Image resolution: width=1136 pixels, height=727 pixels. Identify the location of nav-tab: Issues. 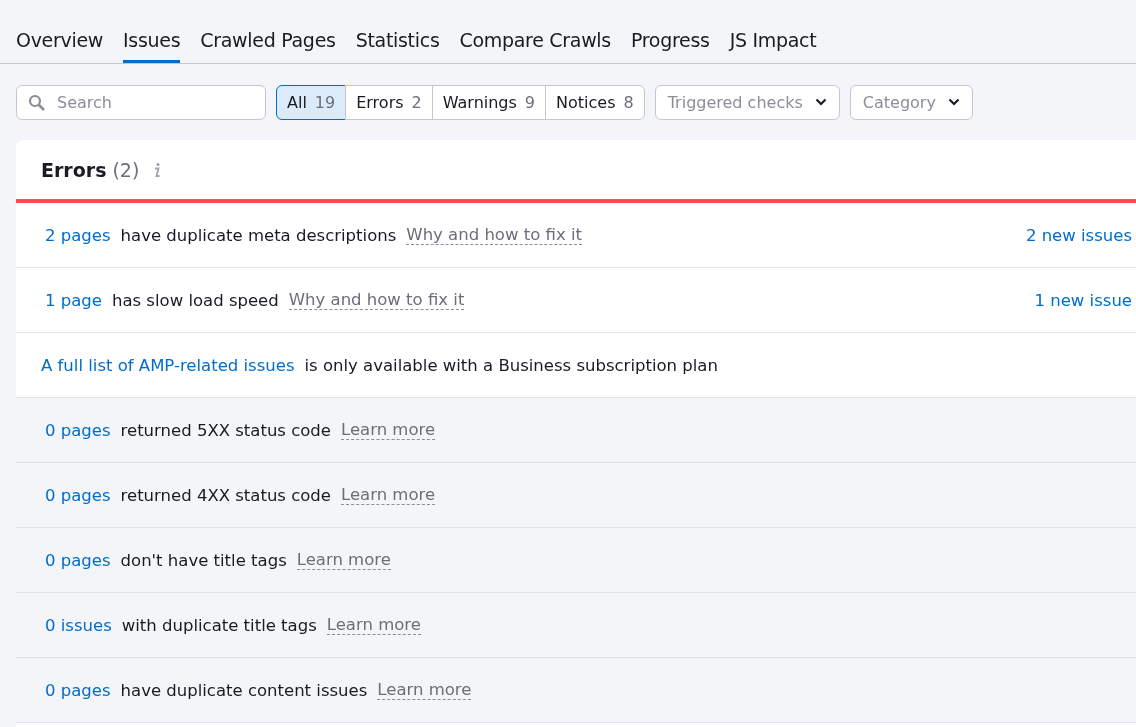
(152, 39).